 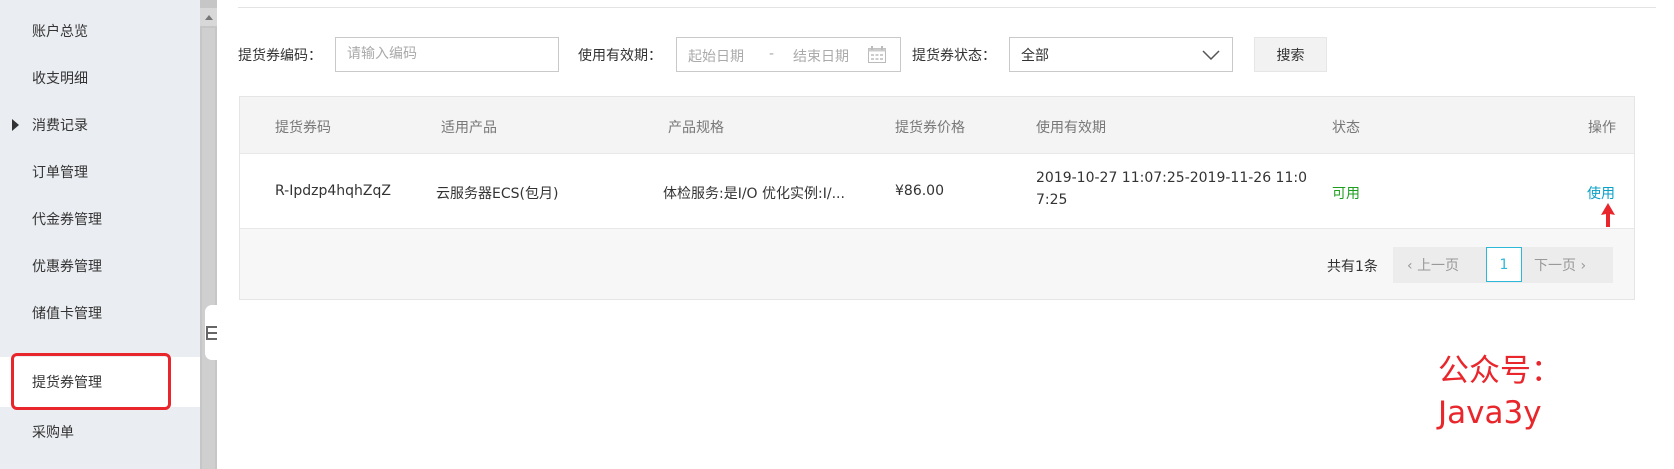 I want to click on watermark-line1: 公众号：, so click(x=1500, y=371).